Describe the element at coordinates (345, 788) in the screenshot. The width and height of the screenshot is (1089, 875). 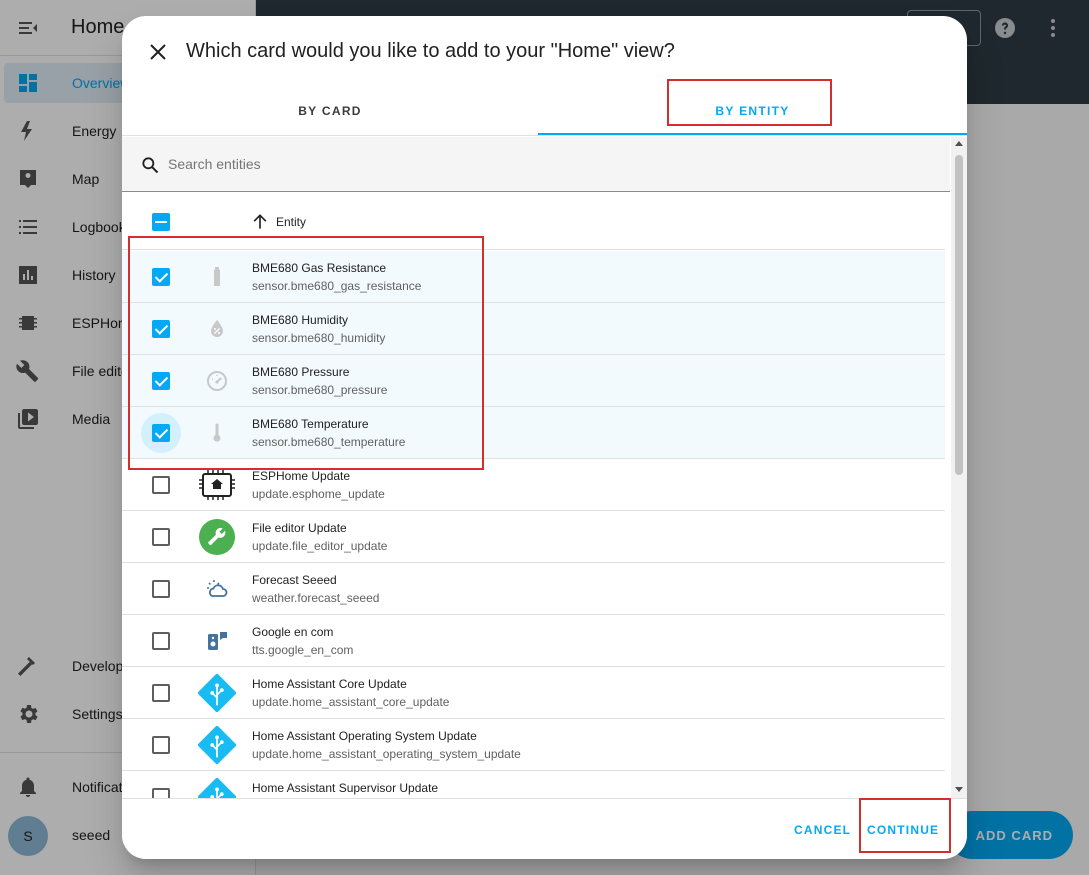
I see `entity-name: Home Assistant Supervisor Update` at that location.